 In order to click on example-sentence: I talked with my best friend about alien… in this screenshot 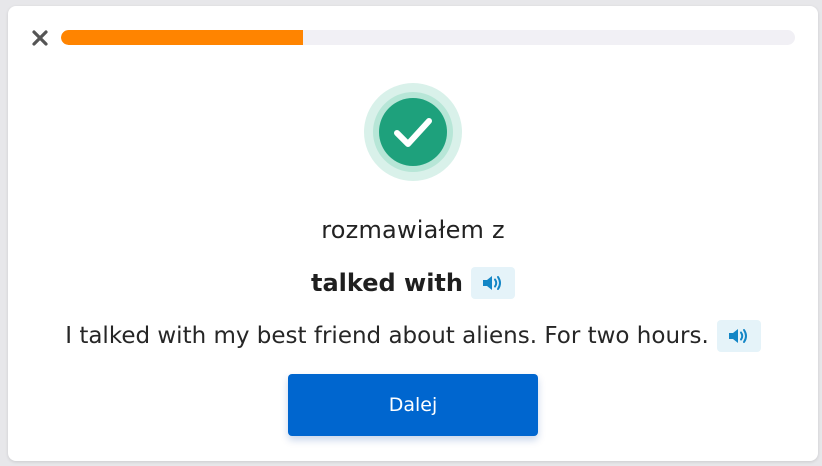, I will do `click(387, 336)`.